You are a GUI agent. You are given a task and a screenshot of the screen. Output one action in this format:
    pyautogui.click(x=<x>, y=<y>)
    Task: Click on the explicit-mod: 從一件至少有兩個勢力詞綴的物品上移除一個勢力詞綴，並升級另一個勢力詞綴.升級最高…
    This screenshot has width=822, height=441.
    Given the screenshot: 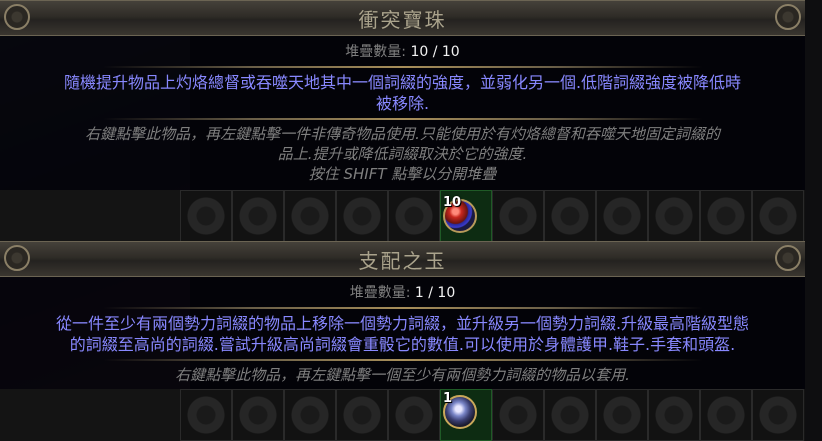 What is the action you would take?
    pyautogui.click(x=402, y=323)
    